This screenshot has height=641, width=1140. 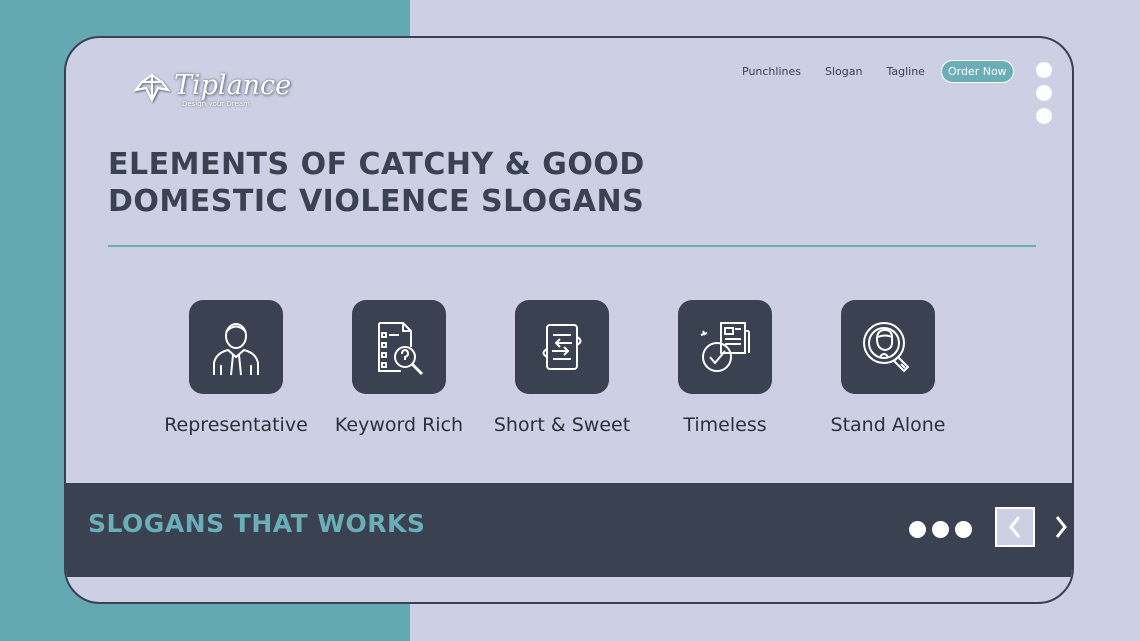 What do you see at coordinates (399, 425) in the screenshot?
I see `feature-label-keyword-rich: Keyword Rich` at bounding box center [399, 425].